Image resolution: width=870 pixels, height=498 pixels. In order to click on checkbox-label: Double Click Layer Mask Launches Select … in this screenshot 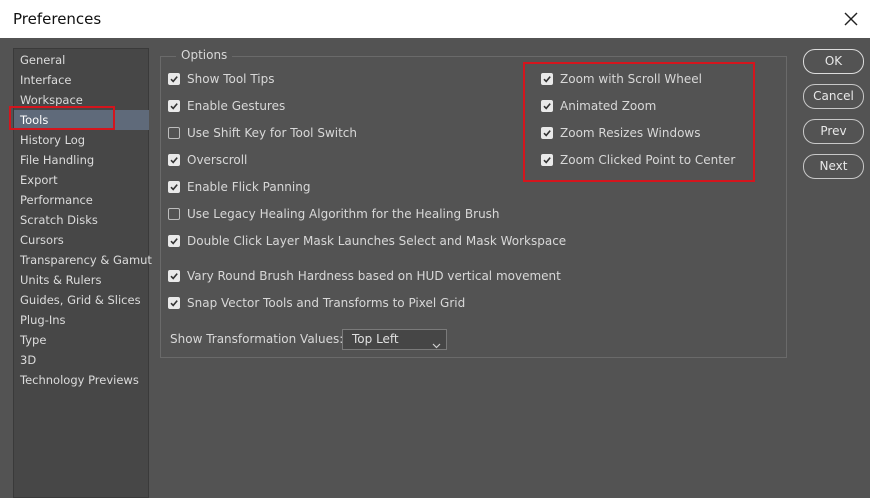, I will do `click(377, 241)`.